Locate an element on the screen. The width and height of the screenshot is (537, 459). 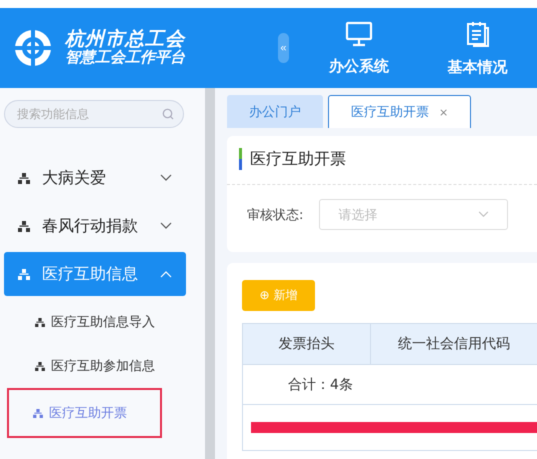
scrollbar is located at coordinates (210, 273).